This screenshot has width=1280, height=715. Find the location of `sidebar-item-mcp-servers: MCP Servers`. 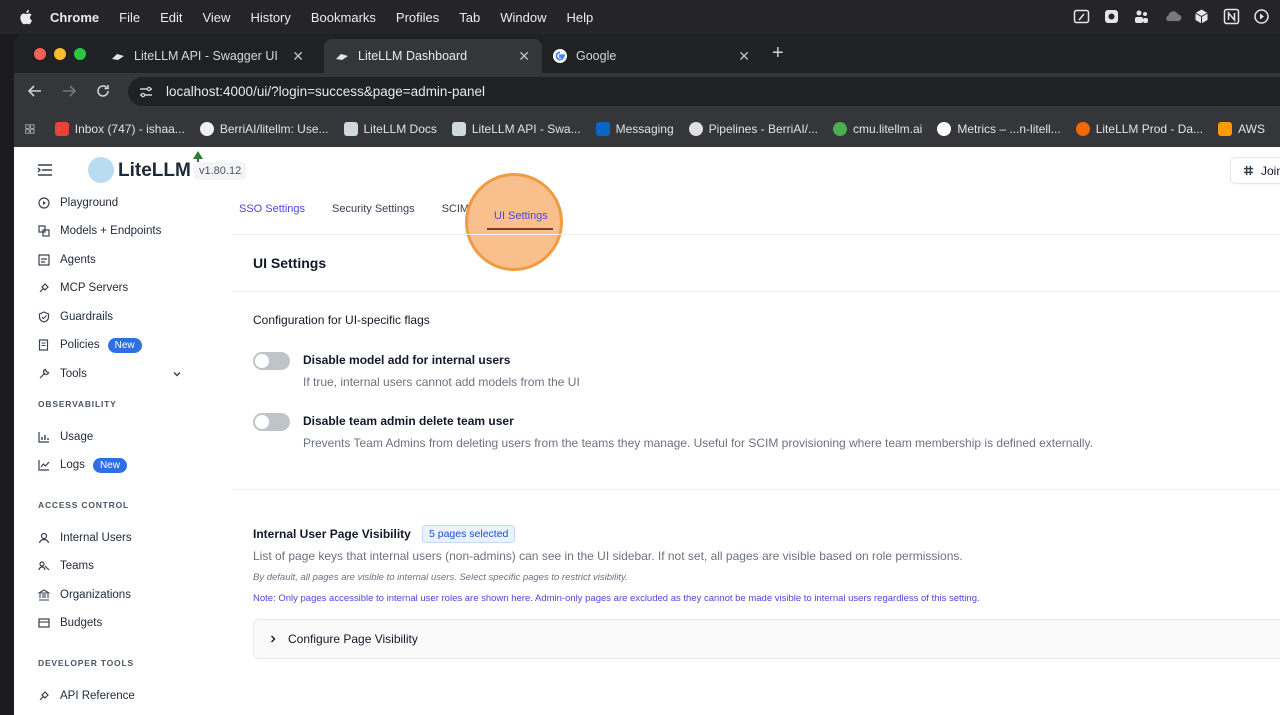

sidebar-item-mcp-servers: MCP Servers is located at coordinates (83, 288).